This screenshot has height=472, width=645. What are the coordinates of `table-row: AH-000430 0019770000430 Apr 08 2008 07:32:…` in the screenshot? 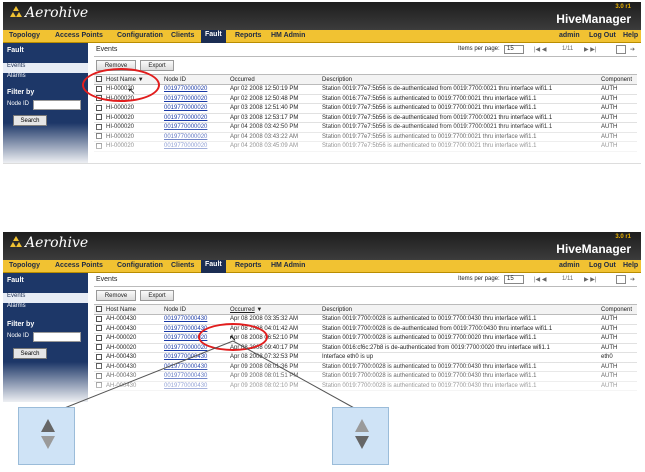 It's located at (365, 357).